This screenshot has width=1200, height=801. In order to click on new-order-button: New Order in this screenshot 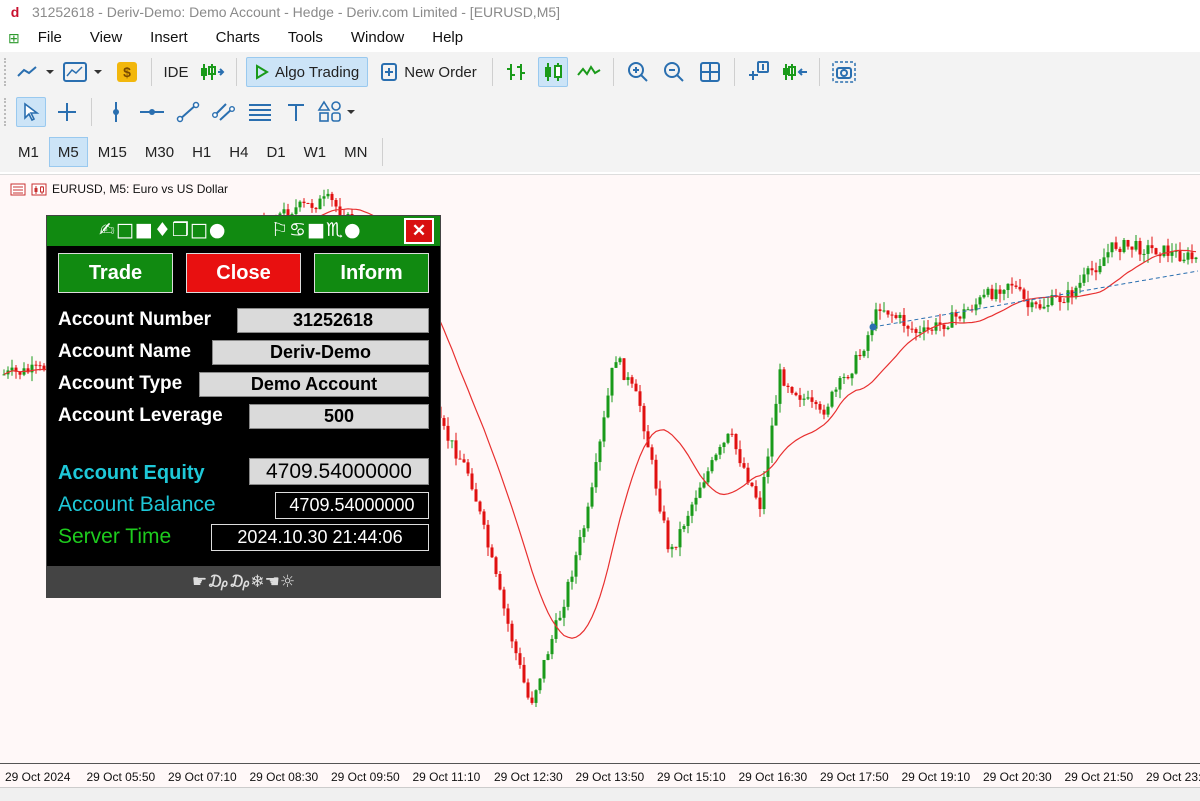, I will do `click(428, 72)`.